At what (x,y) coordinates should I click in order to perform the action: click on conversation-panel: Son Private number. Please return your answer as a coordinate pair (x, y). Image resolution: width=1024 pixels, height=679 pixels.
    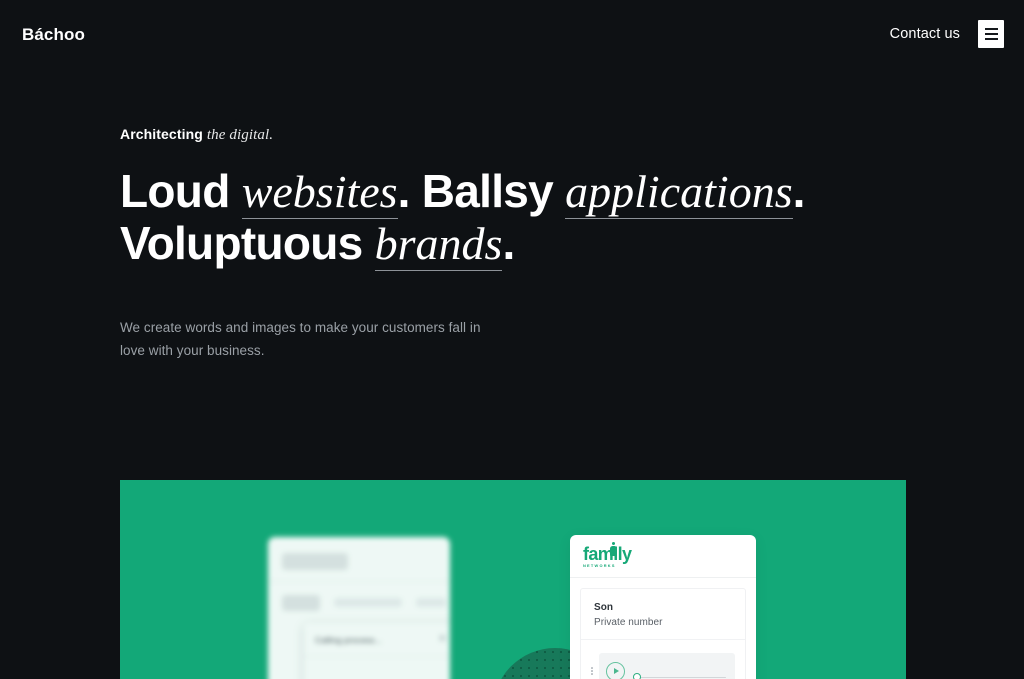
    Looking at the image, I should click on (663, 633).